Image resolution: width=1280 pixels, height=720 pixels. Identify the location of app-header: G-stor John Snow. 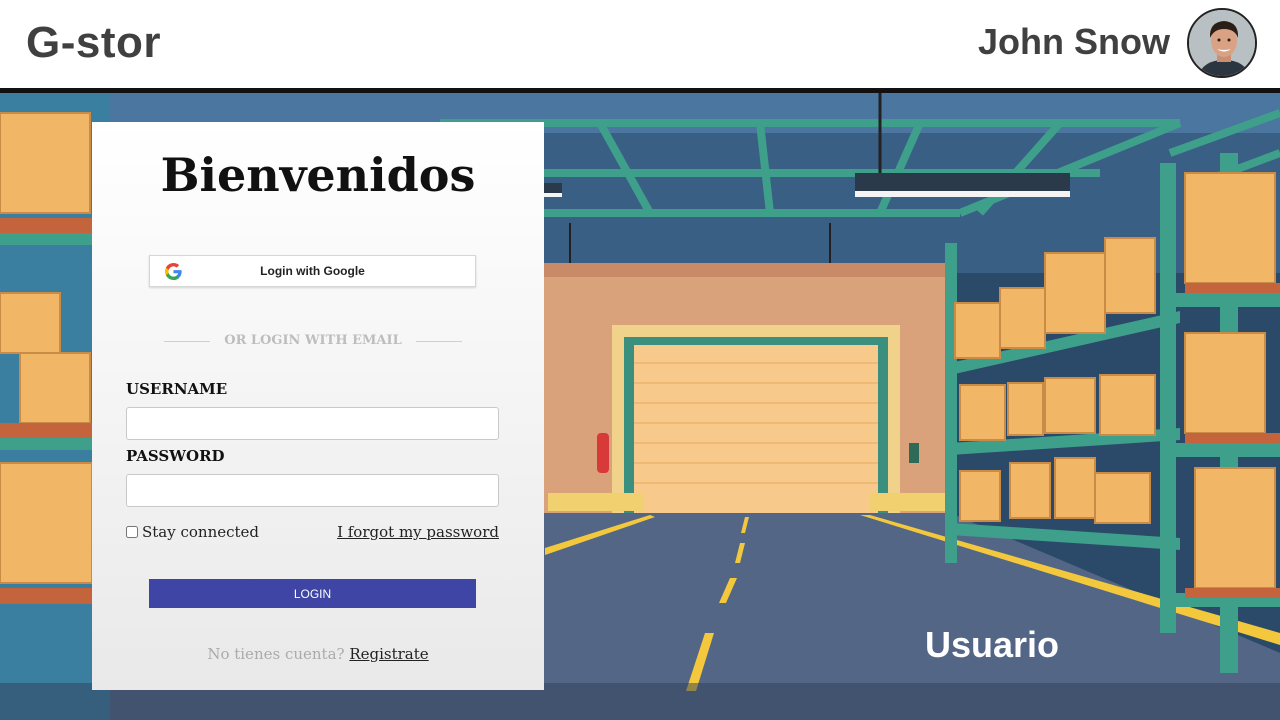
(640, 44).